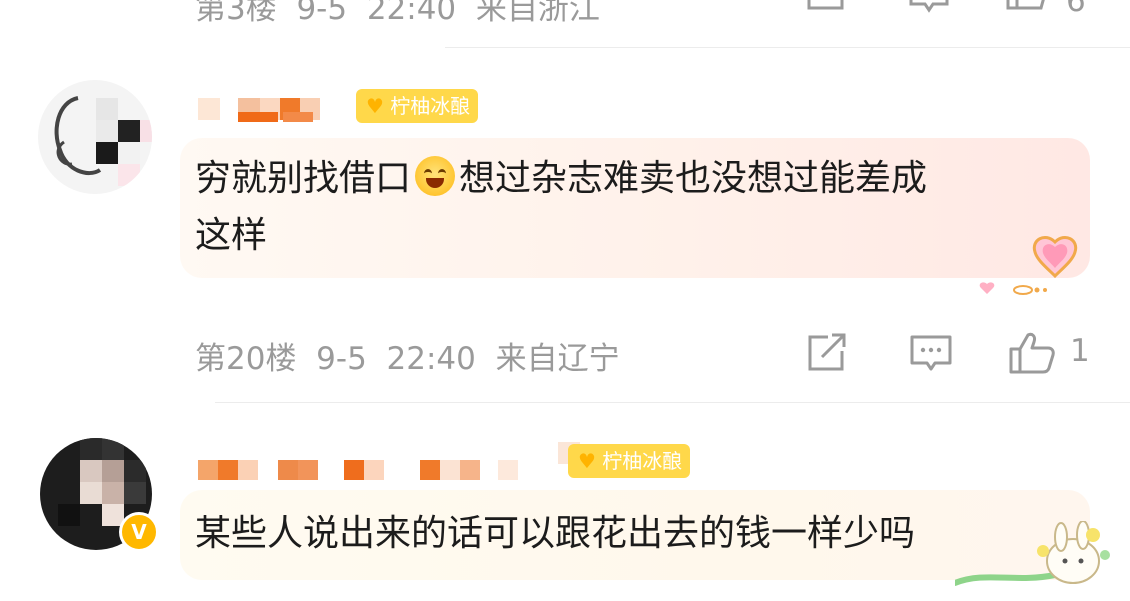  Describe the element at coordinates (1076, 9) in the screenshot. I see `like-count: 6` at that location.